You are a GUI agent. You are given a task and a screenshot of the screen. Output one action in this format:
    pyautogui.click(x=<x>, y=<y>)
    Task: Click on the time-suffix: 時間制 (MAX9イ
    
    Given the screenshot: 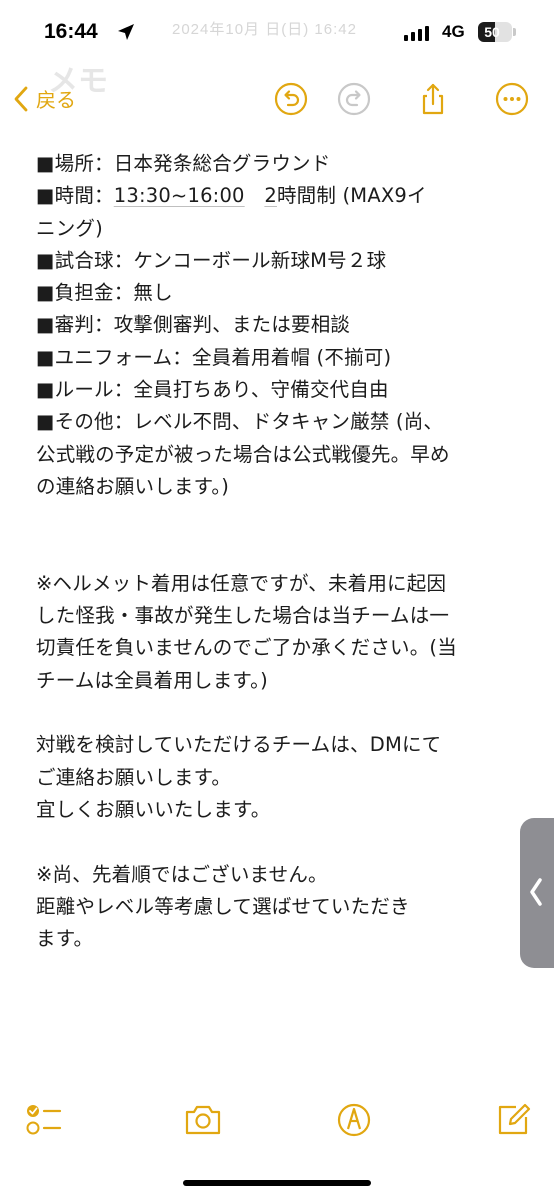 What is the action you would take?
    pyautogui.click(x=351, y=196)
    